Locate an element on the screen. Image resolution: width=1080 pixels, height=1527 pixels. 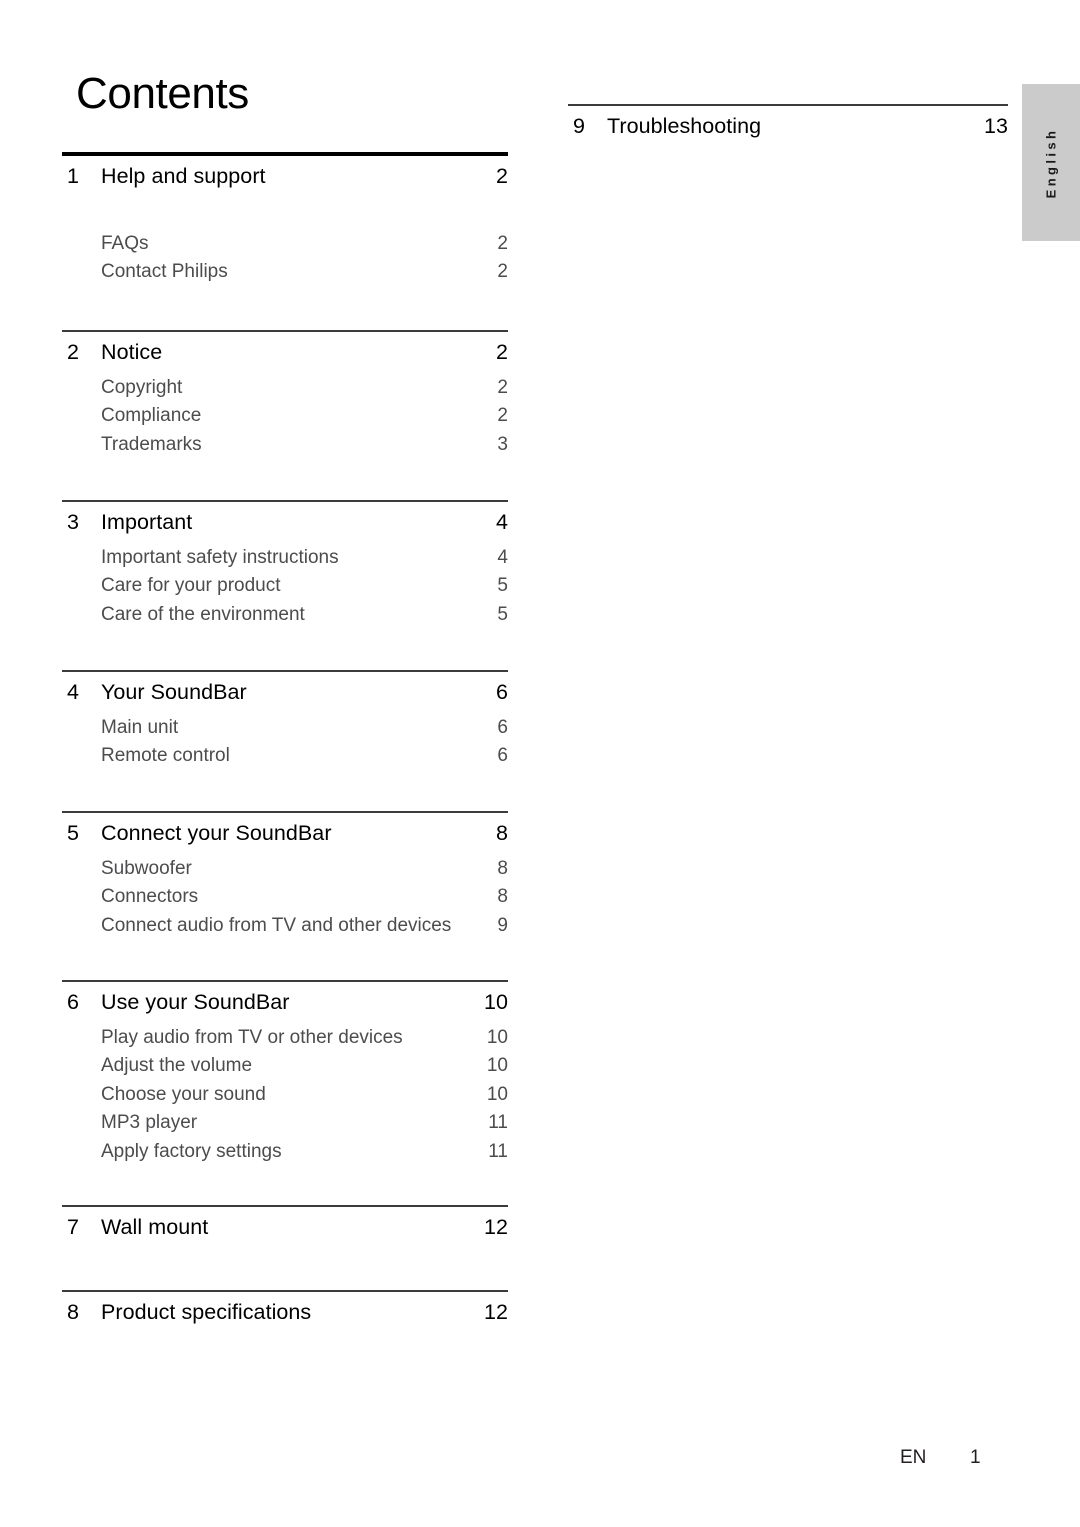
chapter-number: 4 is located at coordinates (73, 691).